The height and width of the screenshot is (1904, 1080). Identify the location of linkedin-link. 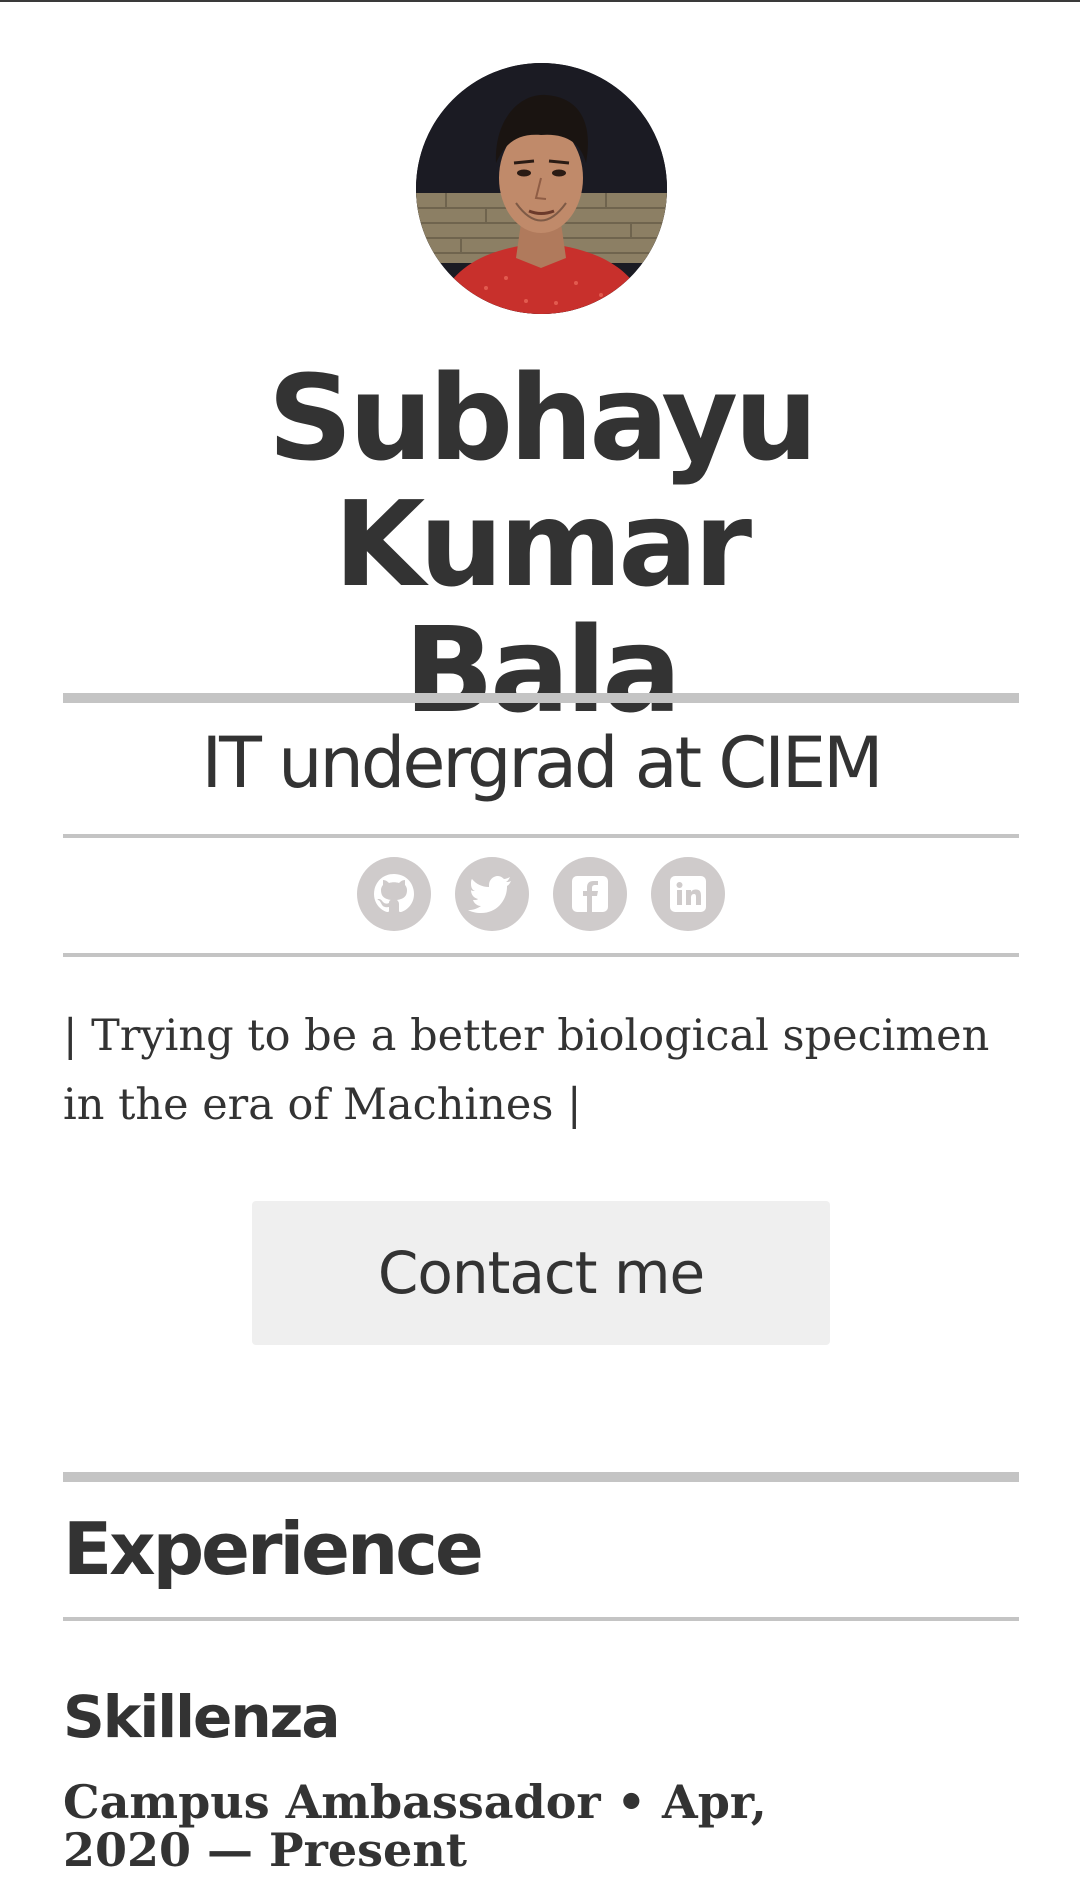
(688, 894).